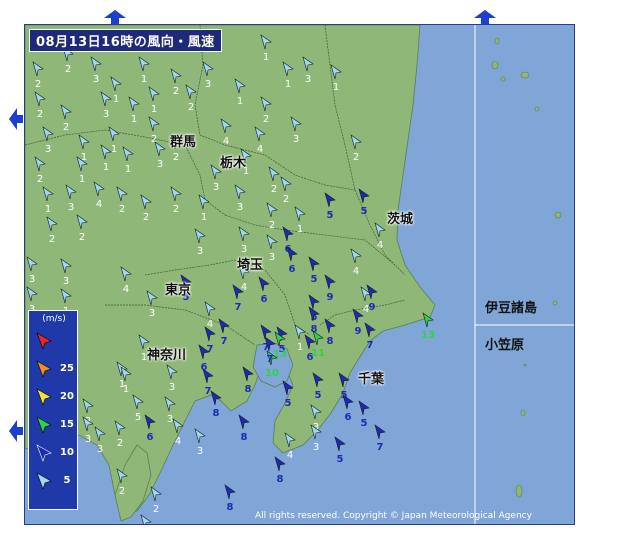  What do you see at coordinates (54, 319) in the screenshot?
I see `legend-unit: (m/s)` at bounding box center [54, 319].